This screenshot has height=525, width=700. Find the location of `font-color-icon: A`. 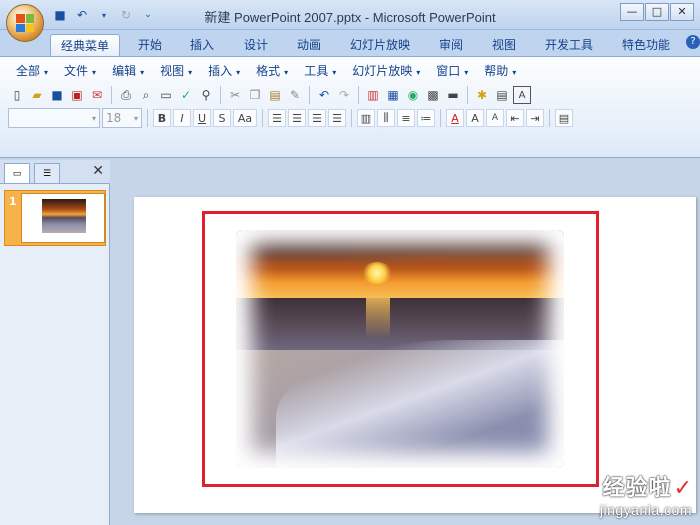

font-color-icon: A is located at coordinates (455, 118).